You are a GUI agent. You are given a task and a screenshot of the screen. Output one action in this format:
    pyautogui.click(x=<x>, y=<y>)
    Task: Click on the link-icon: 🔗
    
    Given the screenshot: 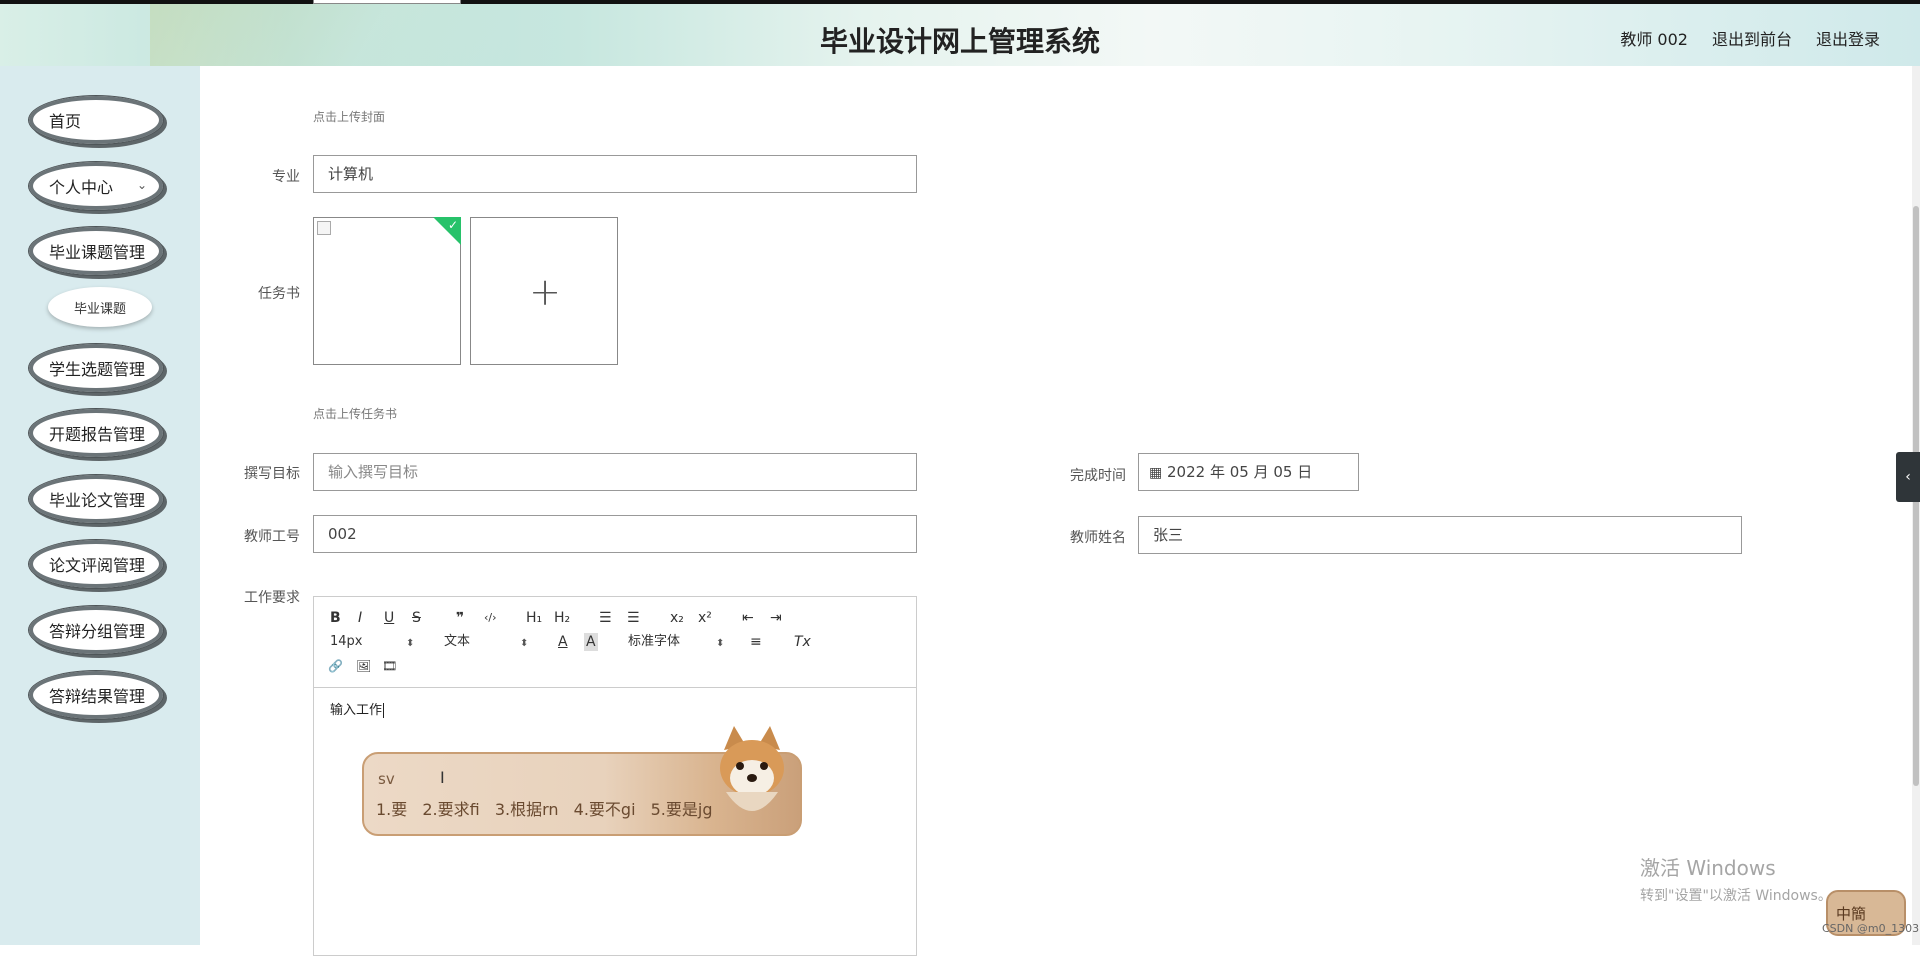 What is the action you would take?
    pyautogui.click(x=335, y=666)
    